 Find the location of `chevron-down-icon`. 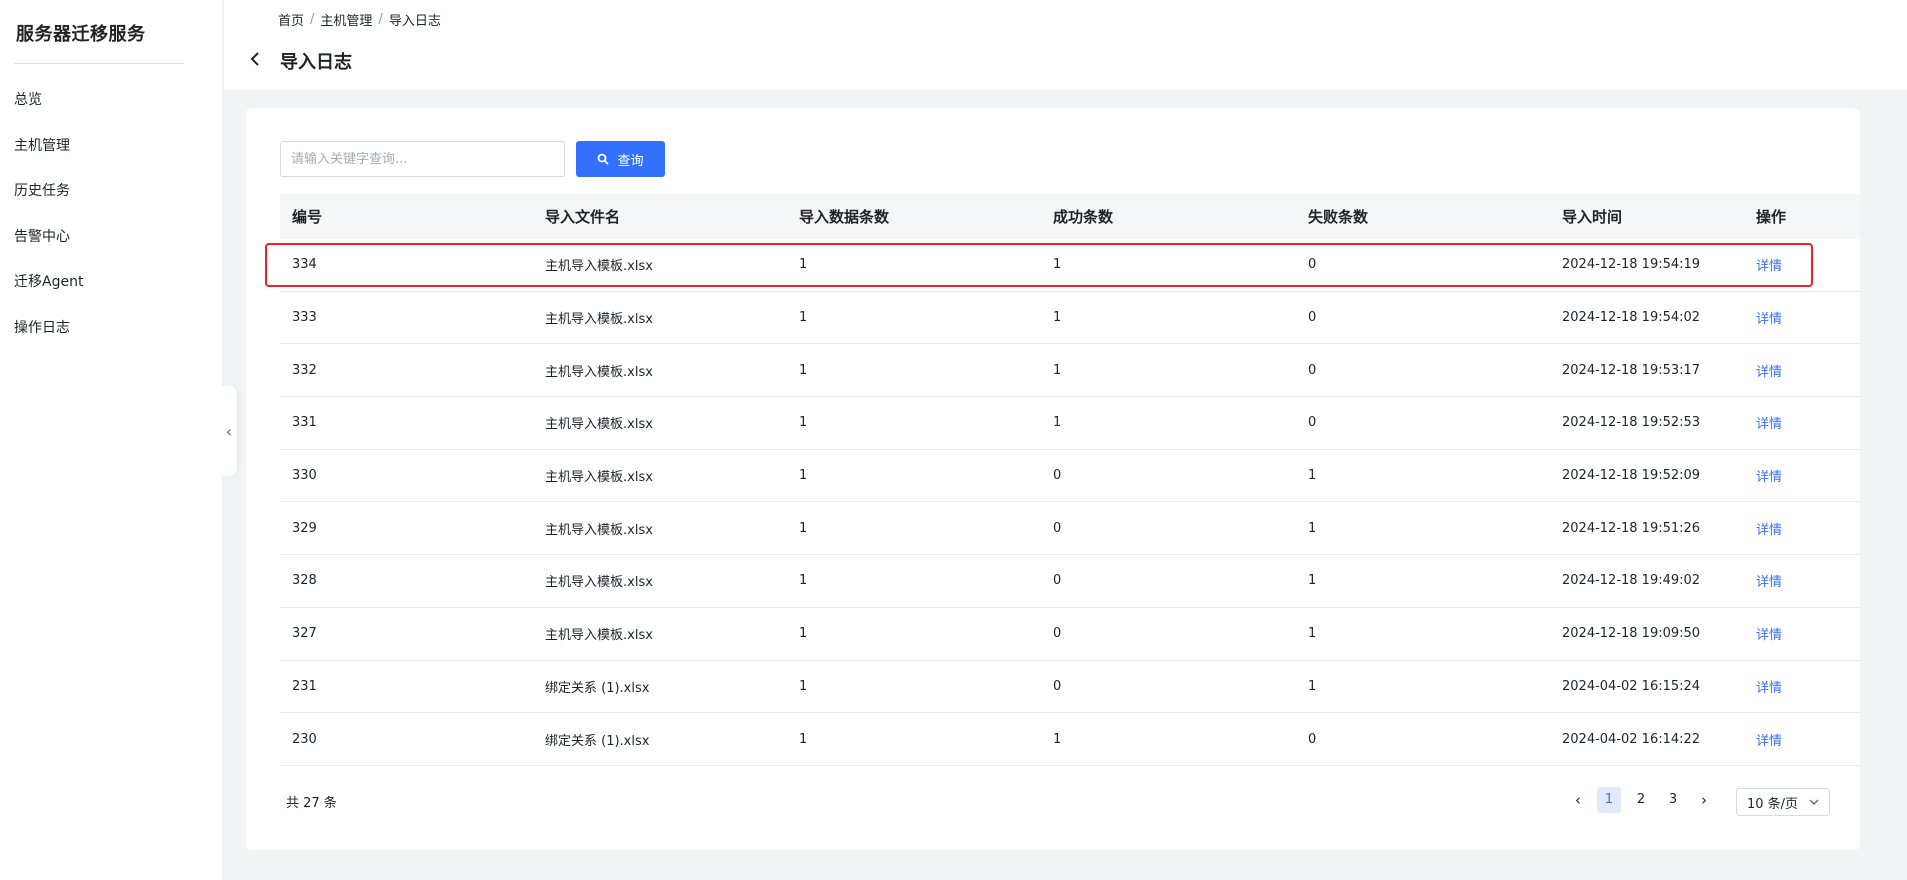

chevron-down-icon is located at coordinates (1814, 802).